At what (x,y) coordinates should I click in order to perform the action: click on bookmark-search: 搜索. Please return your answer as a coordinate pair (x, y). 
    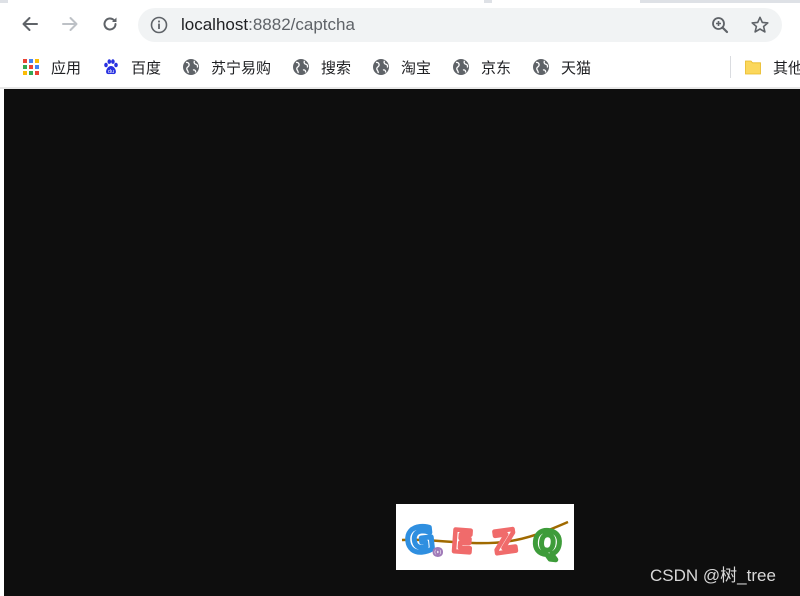
    Looking at the image, I should click on (321, 67).